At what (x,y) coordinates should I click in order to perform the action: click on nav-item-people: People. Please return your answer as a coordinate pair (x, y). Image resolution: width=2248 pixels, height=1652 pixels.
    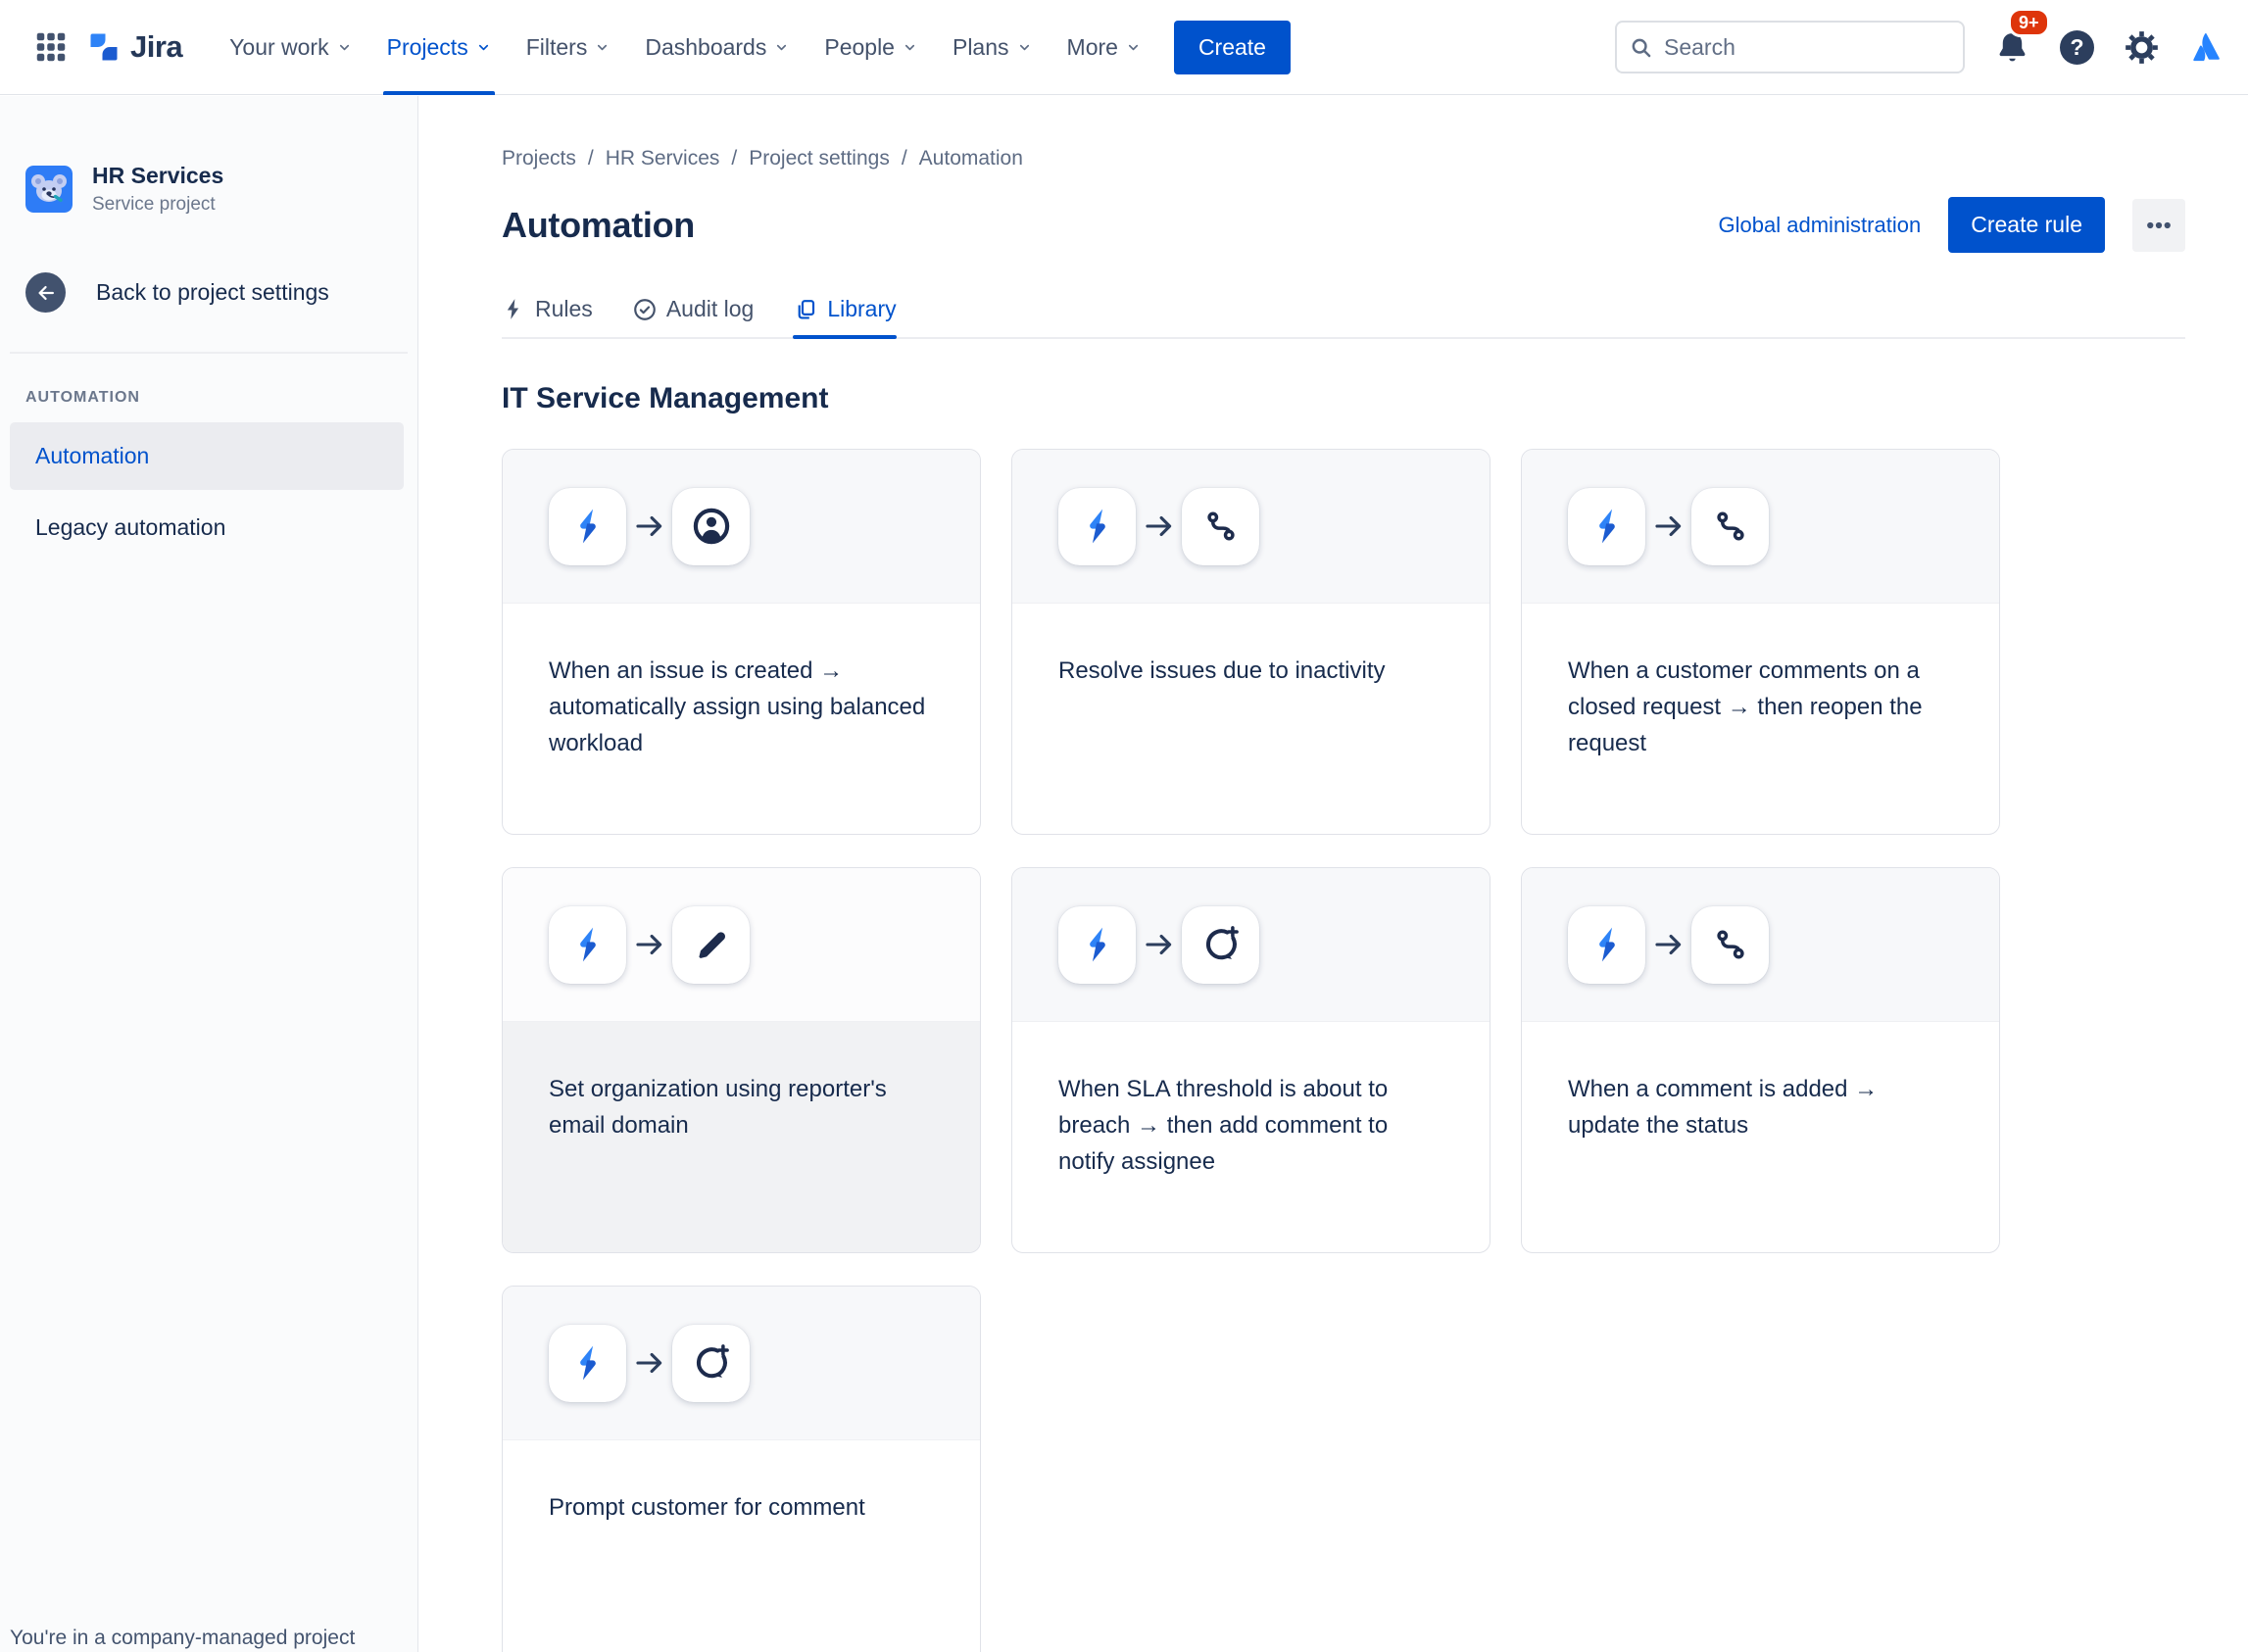
    Looking at the image, I should click on (870, 48).